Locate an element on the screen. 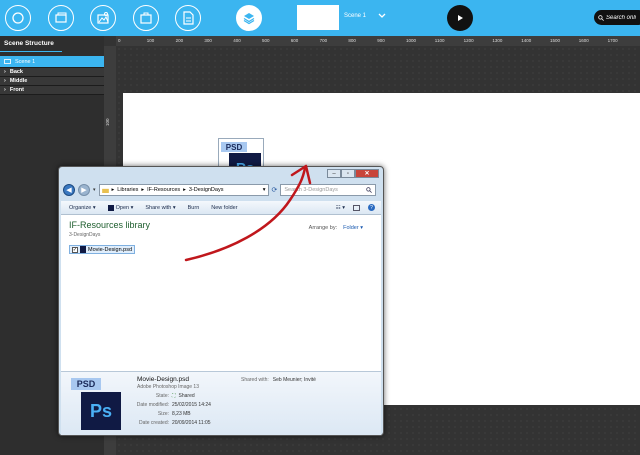 This screenshot has height=455, width=640. circle-tool-button is located at coordinates (18, 18).